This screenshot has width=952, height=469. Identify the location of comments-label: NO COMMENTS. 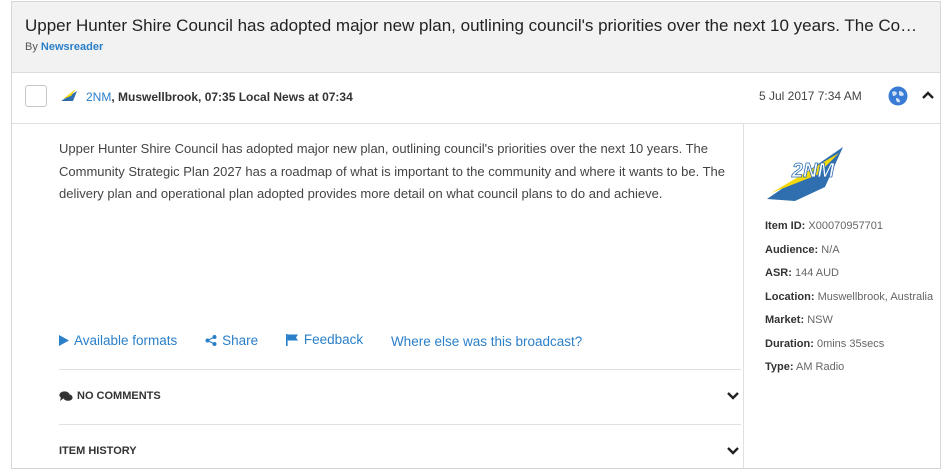
(119, 396).